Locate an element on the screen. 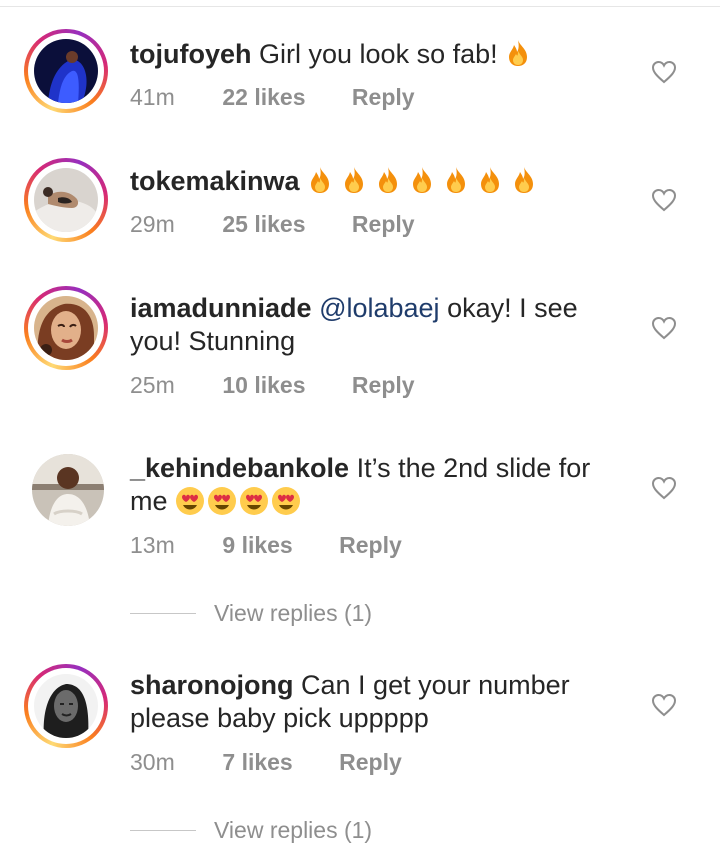 The image size is (720, 859). comment-username: sharonojong is located at coordinates (212, 685).